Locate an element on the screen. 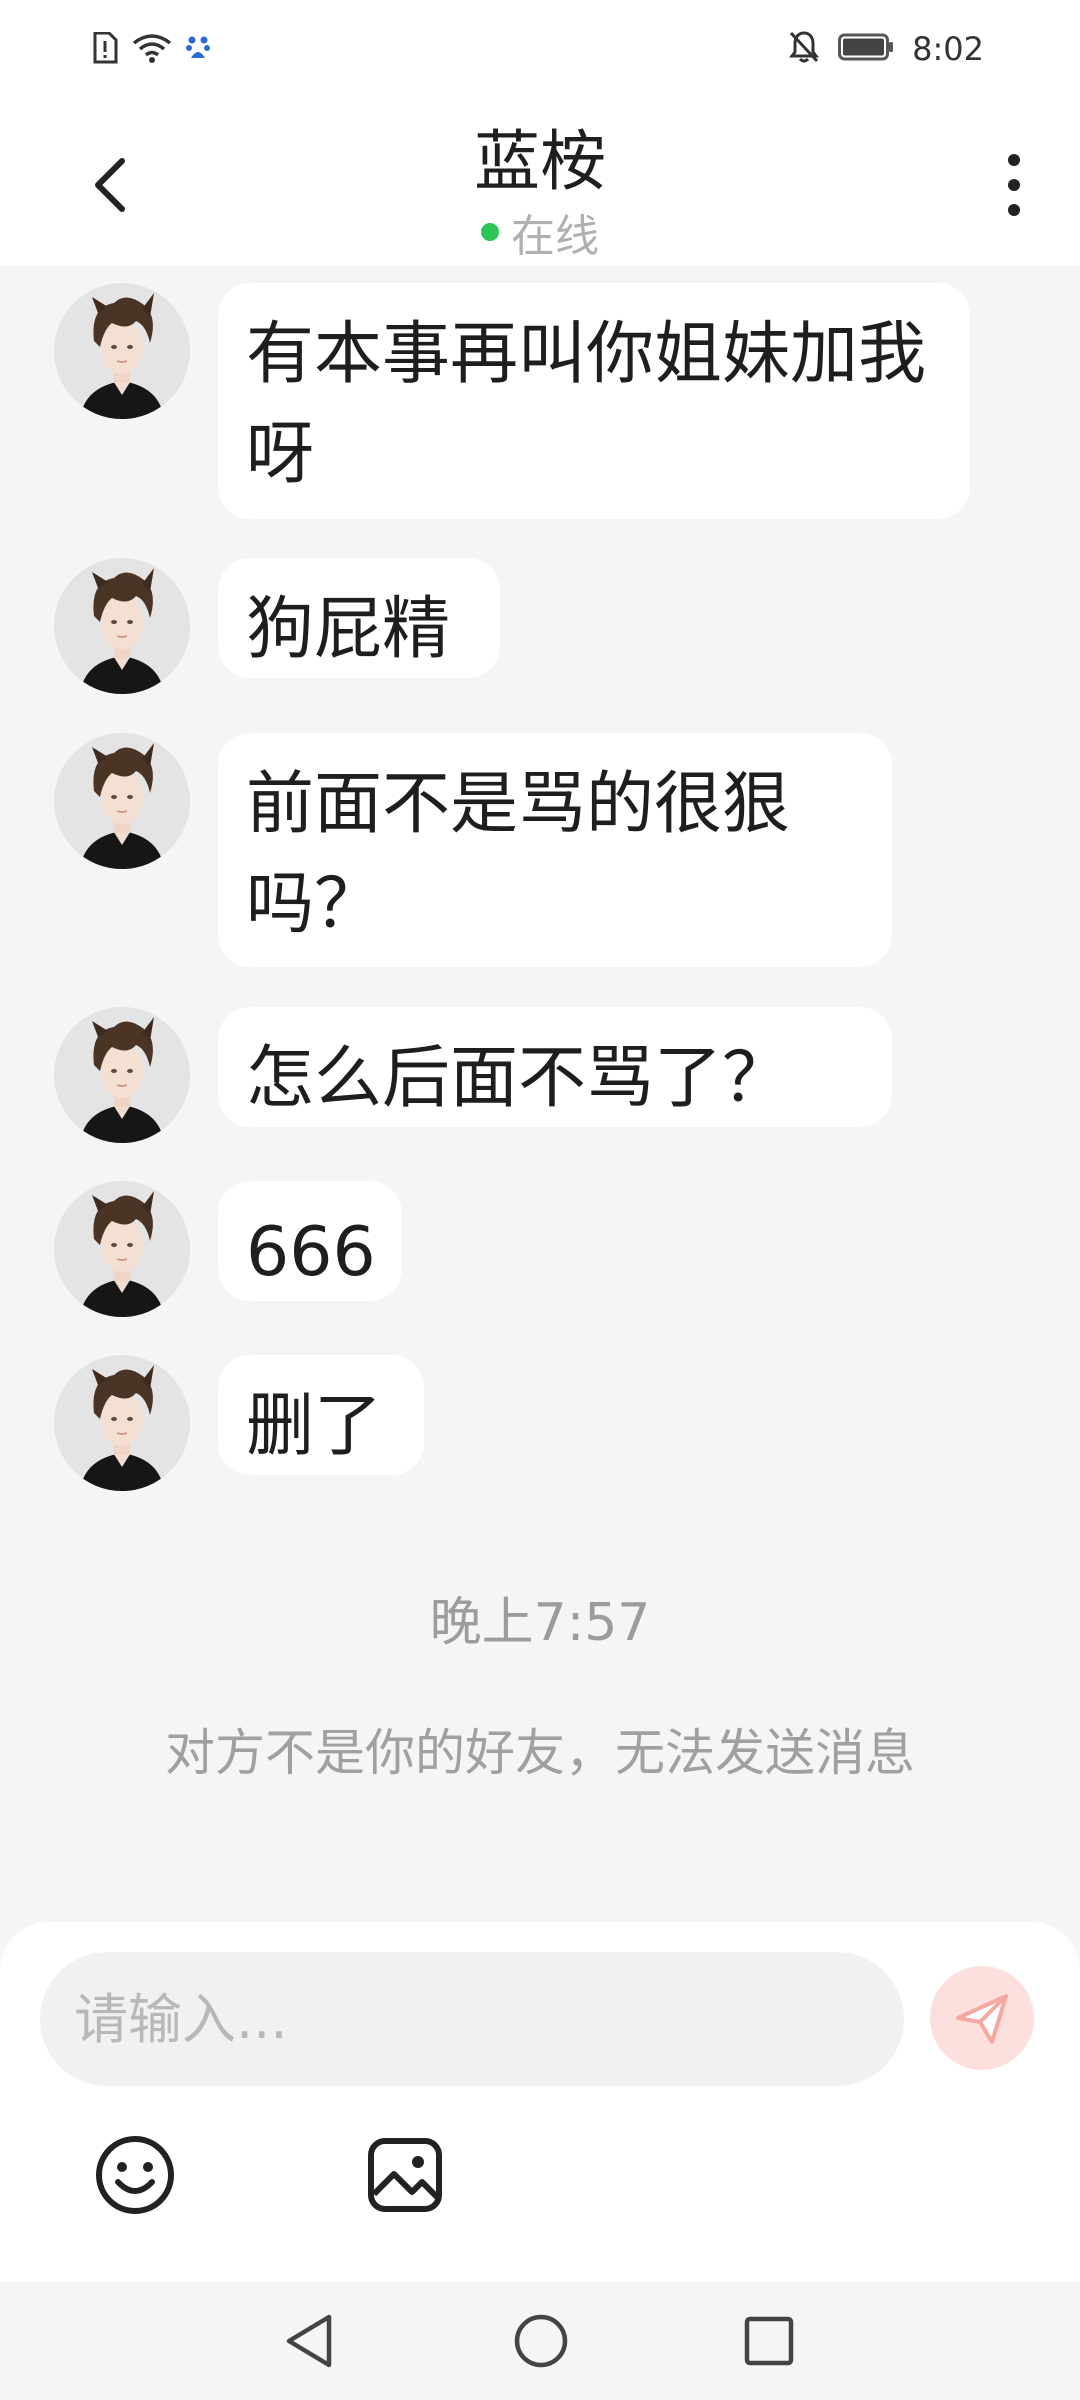 The height and width of the screenshot is (2400, 1080). more-options-button is located at coordinates (1014, 185).